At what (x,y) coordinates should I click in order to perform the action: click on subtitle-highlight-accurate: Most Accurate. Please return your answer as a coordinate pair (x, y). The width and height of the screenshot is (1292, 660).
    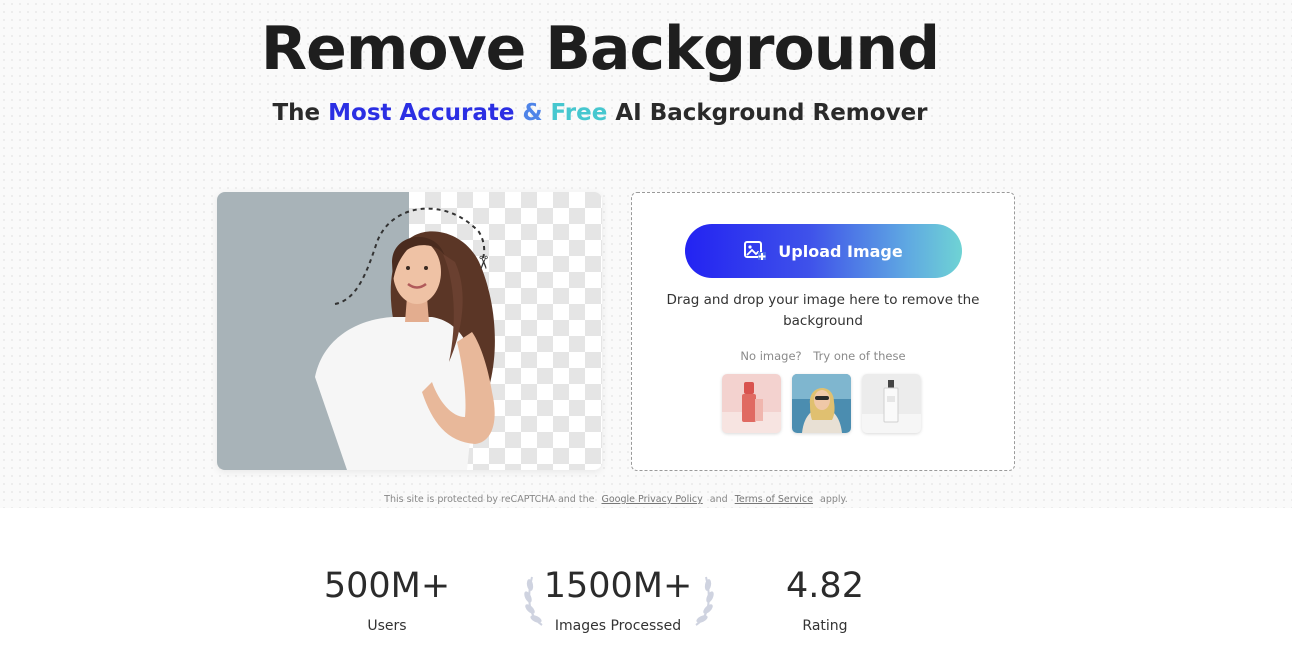
    Looking at the image, I should click on (421, 113).